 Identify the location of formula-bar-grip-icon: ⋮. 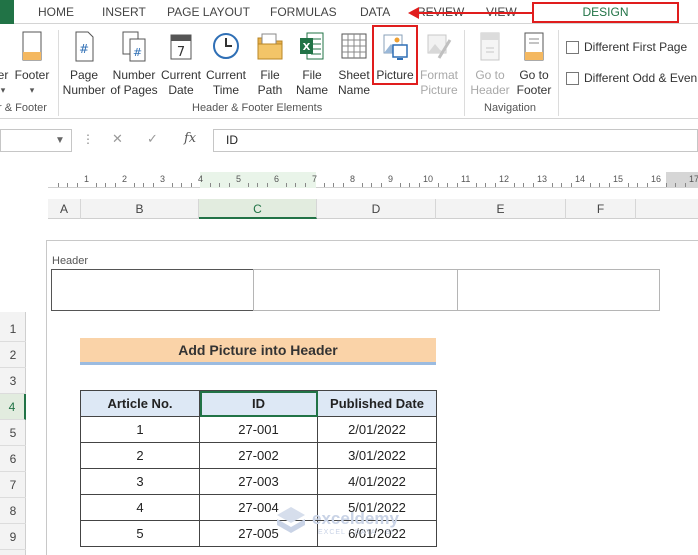
(88, 139).